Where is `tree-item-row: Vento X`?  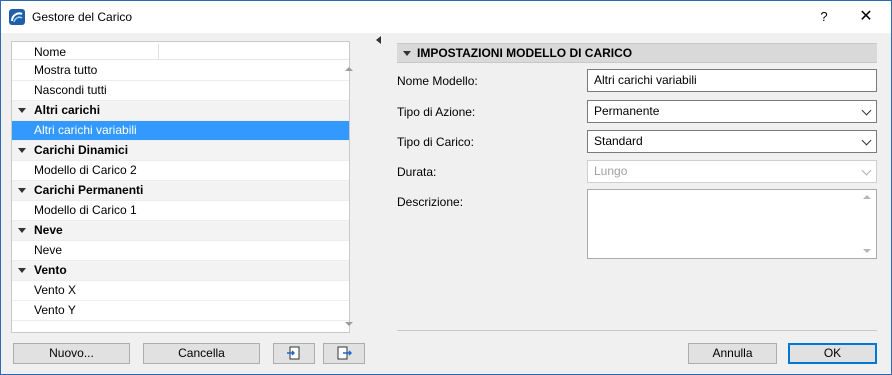
tree-item-row: Vento X is located at coordinates (180, 291).